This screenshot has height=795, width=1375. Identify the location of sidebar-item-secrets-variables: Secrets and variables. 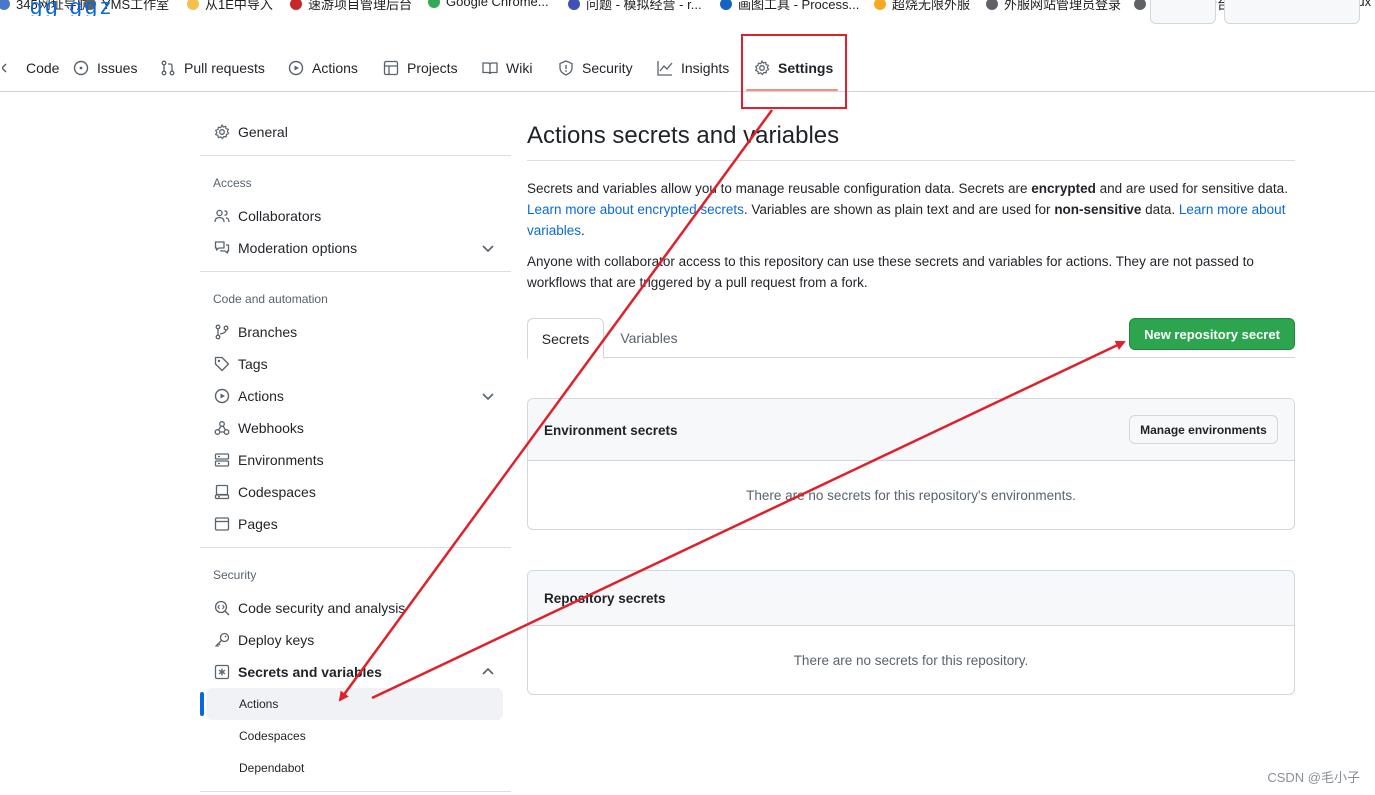
(356, 672).